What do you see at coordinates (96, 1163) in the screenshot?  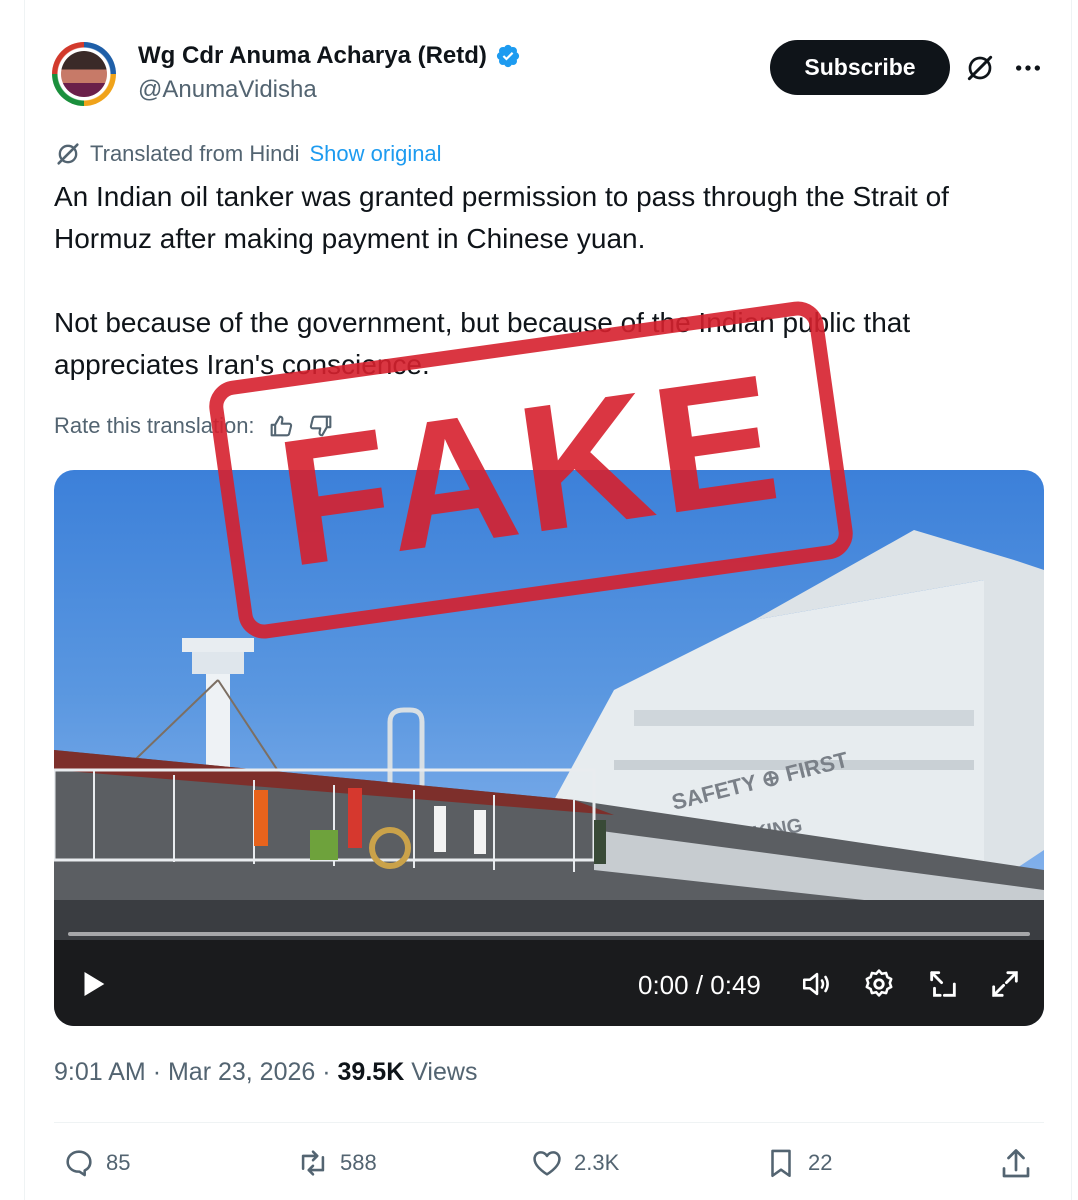 I see `reply-button: 85` at bounding box center [96, 1163].